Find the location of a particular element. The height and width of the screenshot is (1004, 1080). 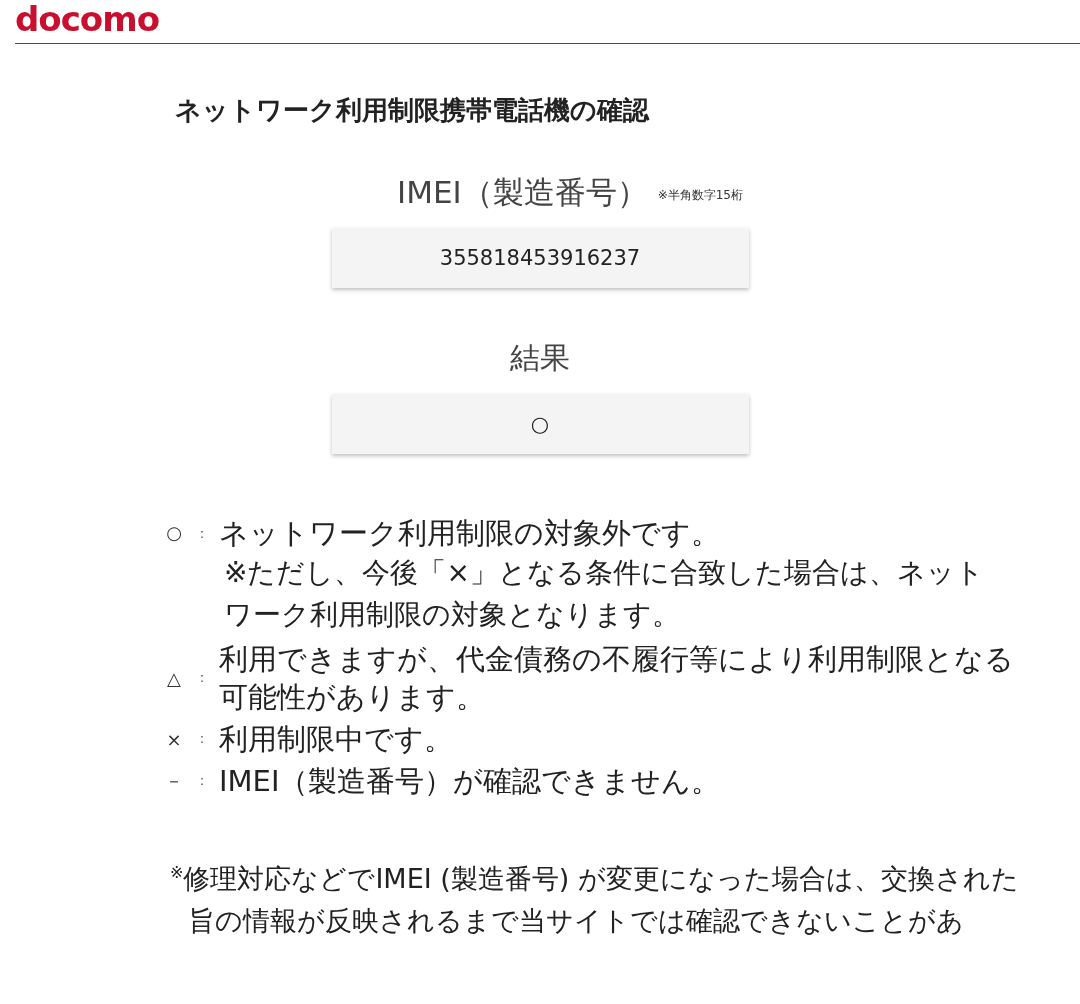

legend-text: 利用制限中です。 is located at coordinates (336, 739).